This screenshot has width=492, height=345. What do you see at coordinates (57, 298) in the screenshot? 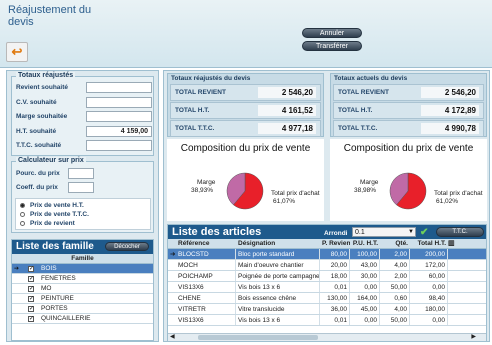
I see `family-name: PEINTURE` at bounding box center [57, 298].